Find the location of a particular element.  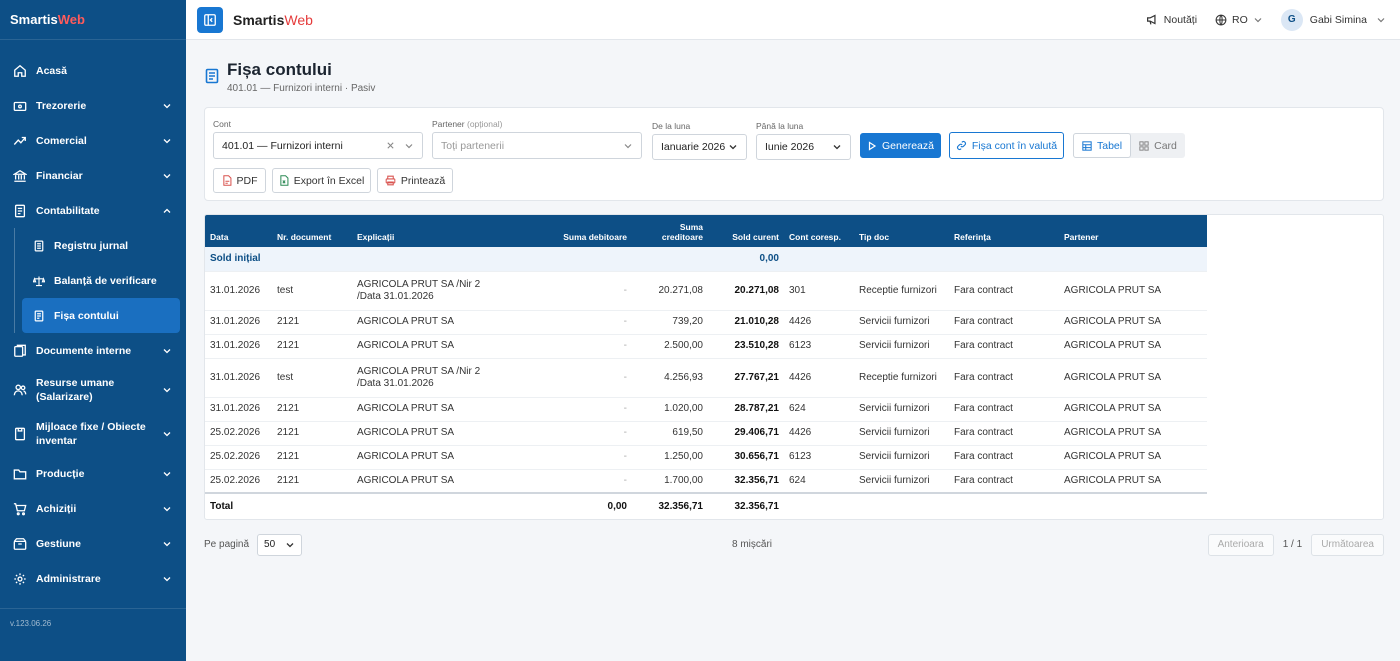

currency-sheet-button: Fișa cont în valută is located at coordinates (1006, 145).